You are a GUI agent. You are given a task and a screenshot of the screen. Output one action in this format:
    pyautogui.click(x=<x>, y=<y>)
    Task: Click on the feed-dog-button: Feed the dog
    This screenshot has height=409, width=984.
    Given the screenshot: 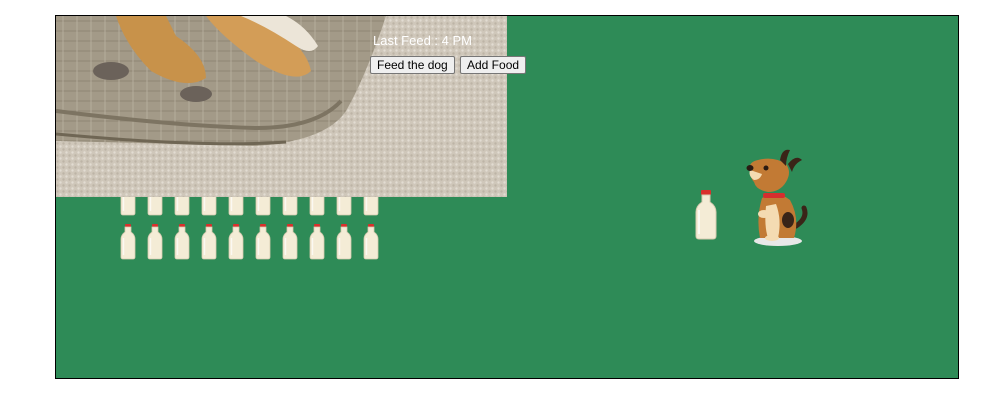 What is the action you would take?
    pyautogui.click(x=412, y=65)
    